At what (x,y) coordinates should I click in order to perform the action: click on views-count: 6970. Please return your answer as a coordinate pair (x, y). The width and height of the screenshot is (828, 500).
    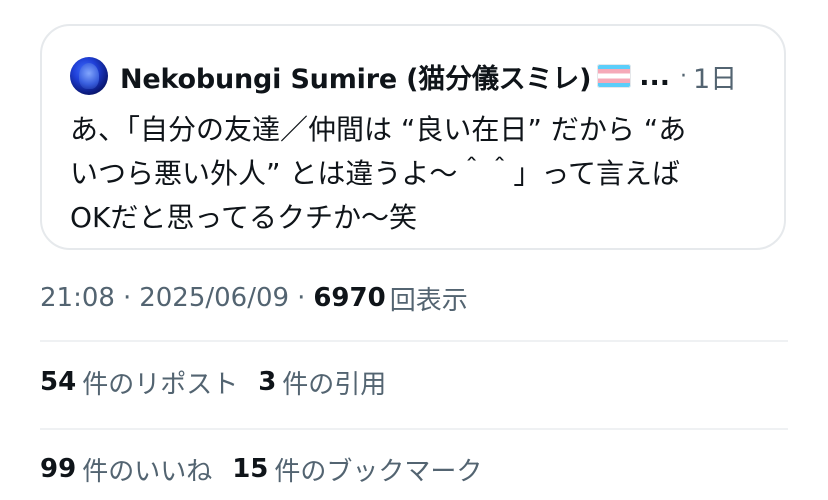
    Looking at the image, I should click on (349, 298).